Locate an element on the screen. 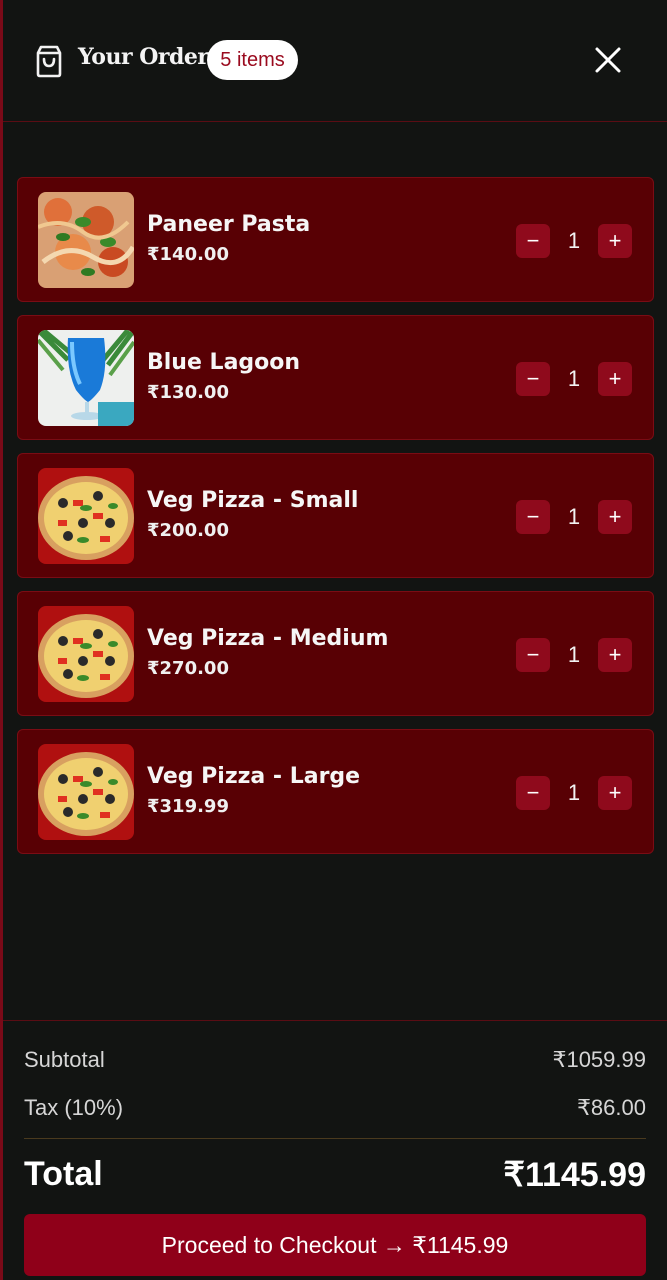 The height and width of the screenshot is (1280, 667). order-item-card: Veg Pizza - Medium ₹270.00 − 1 + is located at coordinates (335, 653).